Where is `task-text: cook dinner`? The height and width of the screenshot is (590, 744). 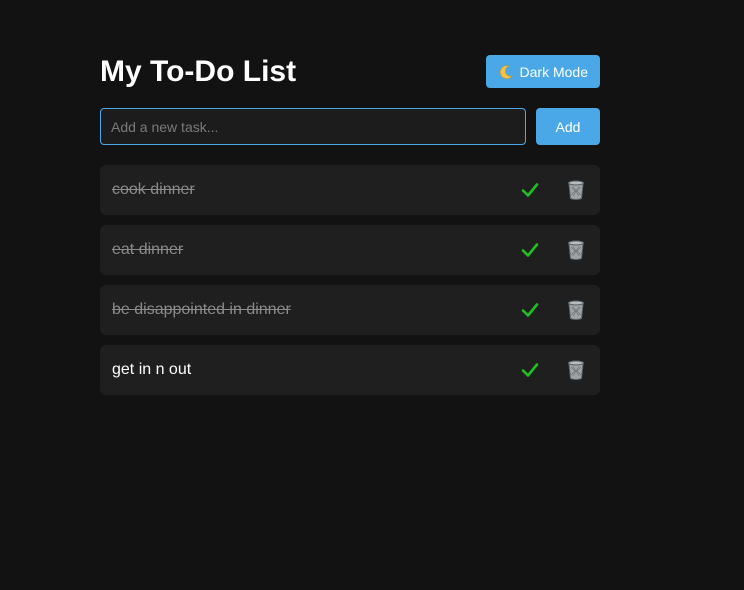
task-text: cook dinner is located at coordinates (304, 190).